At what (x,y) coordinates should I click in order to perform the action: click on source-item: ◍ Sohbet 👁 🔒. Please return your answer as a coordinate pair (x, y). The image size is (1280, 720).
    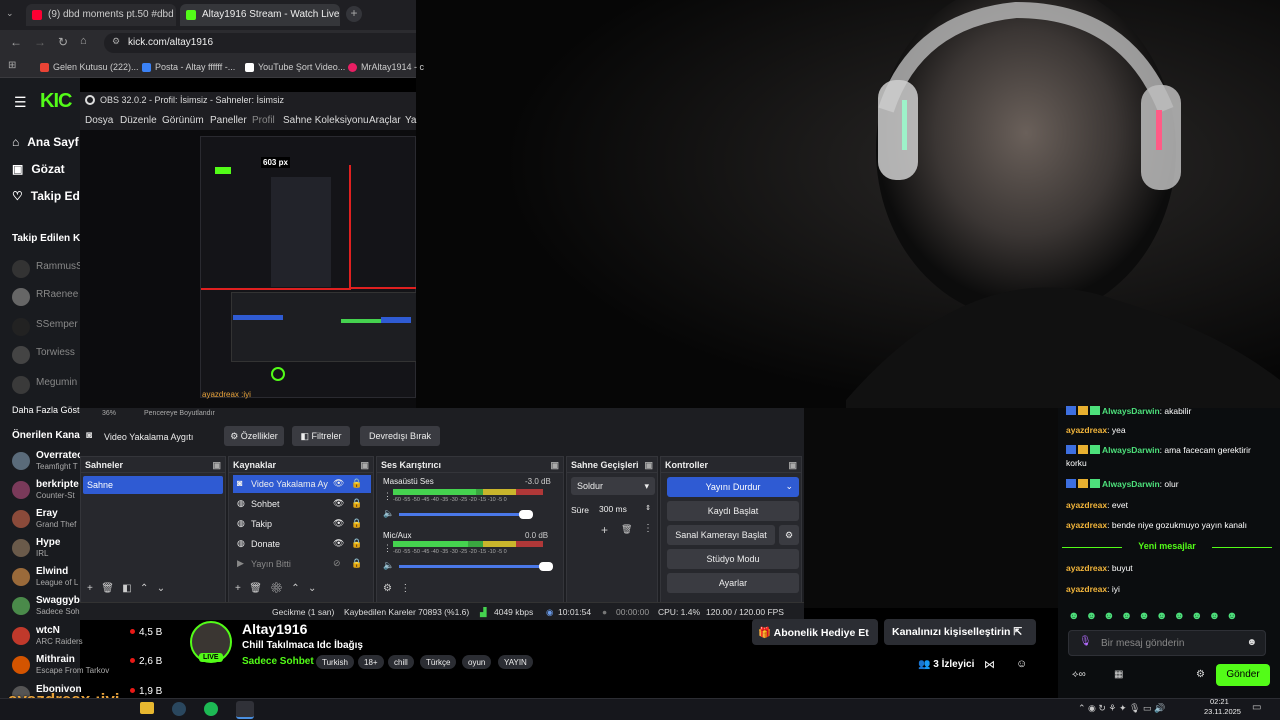
    Looking at the image, I should click on (302, 504).